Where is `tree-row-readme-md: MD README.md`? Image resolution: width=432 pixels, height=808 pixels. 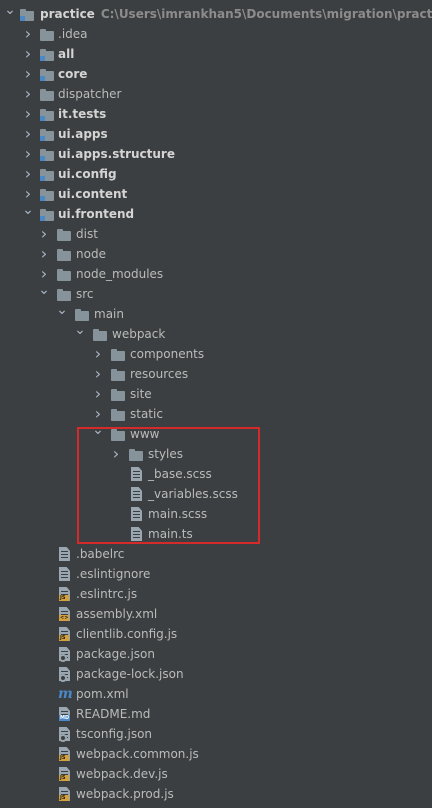 tree-row-readme-md: MD README.md is located at coordinates (216, 714).